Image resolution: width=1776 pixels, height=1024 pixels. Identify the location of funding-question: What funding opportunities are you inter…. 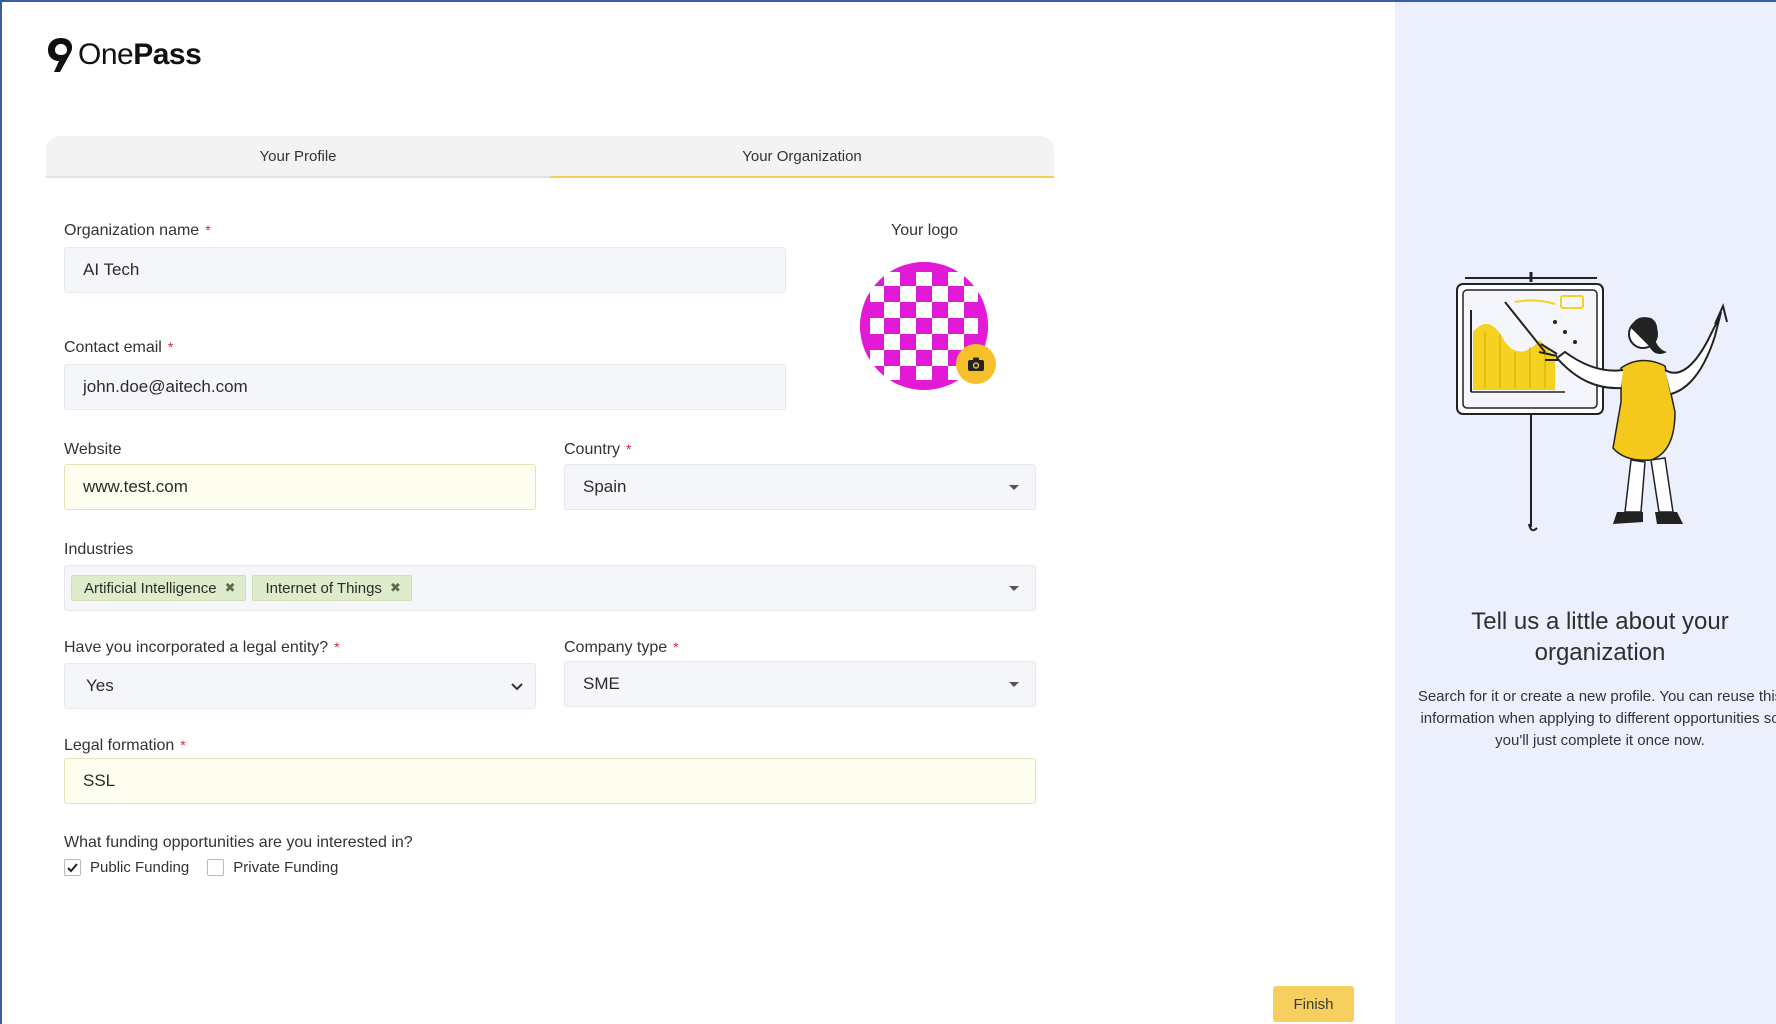
(238, 842).